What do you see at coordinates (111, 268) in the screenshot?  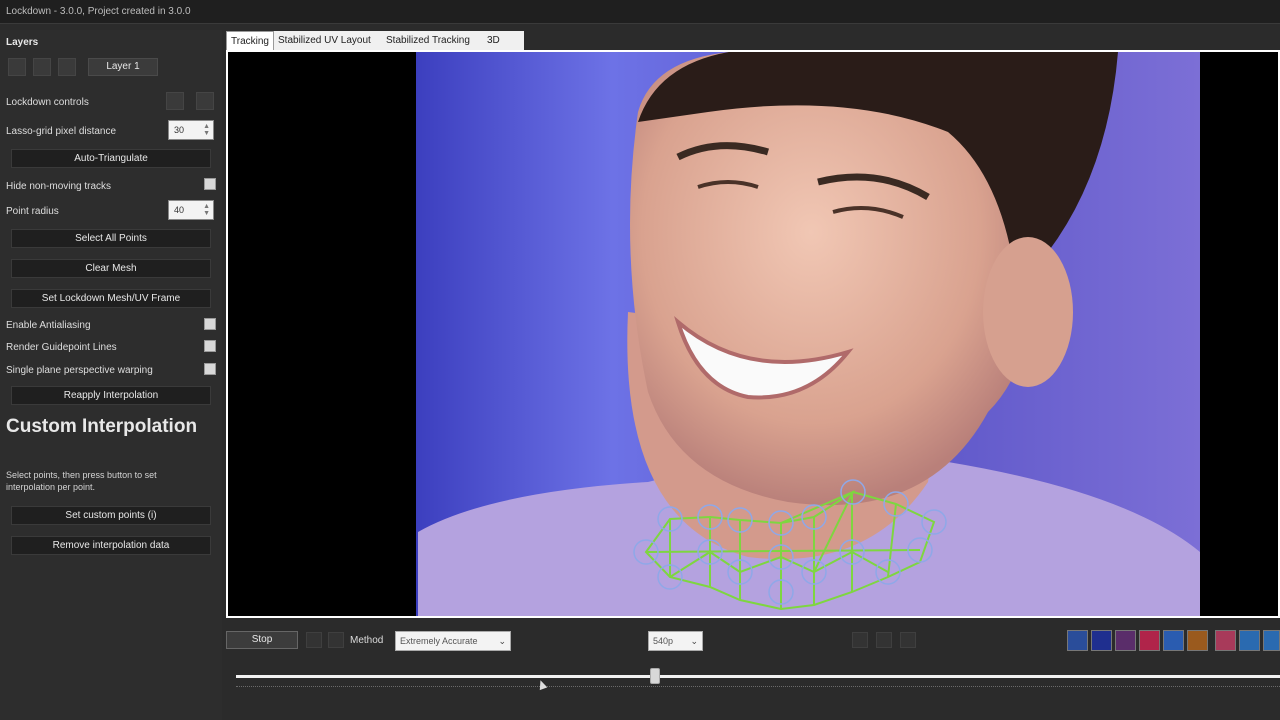 I see `clear-mesh-button: Clear Mesh` at bounding box center [111, 268].